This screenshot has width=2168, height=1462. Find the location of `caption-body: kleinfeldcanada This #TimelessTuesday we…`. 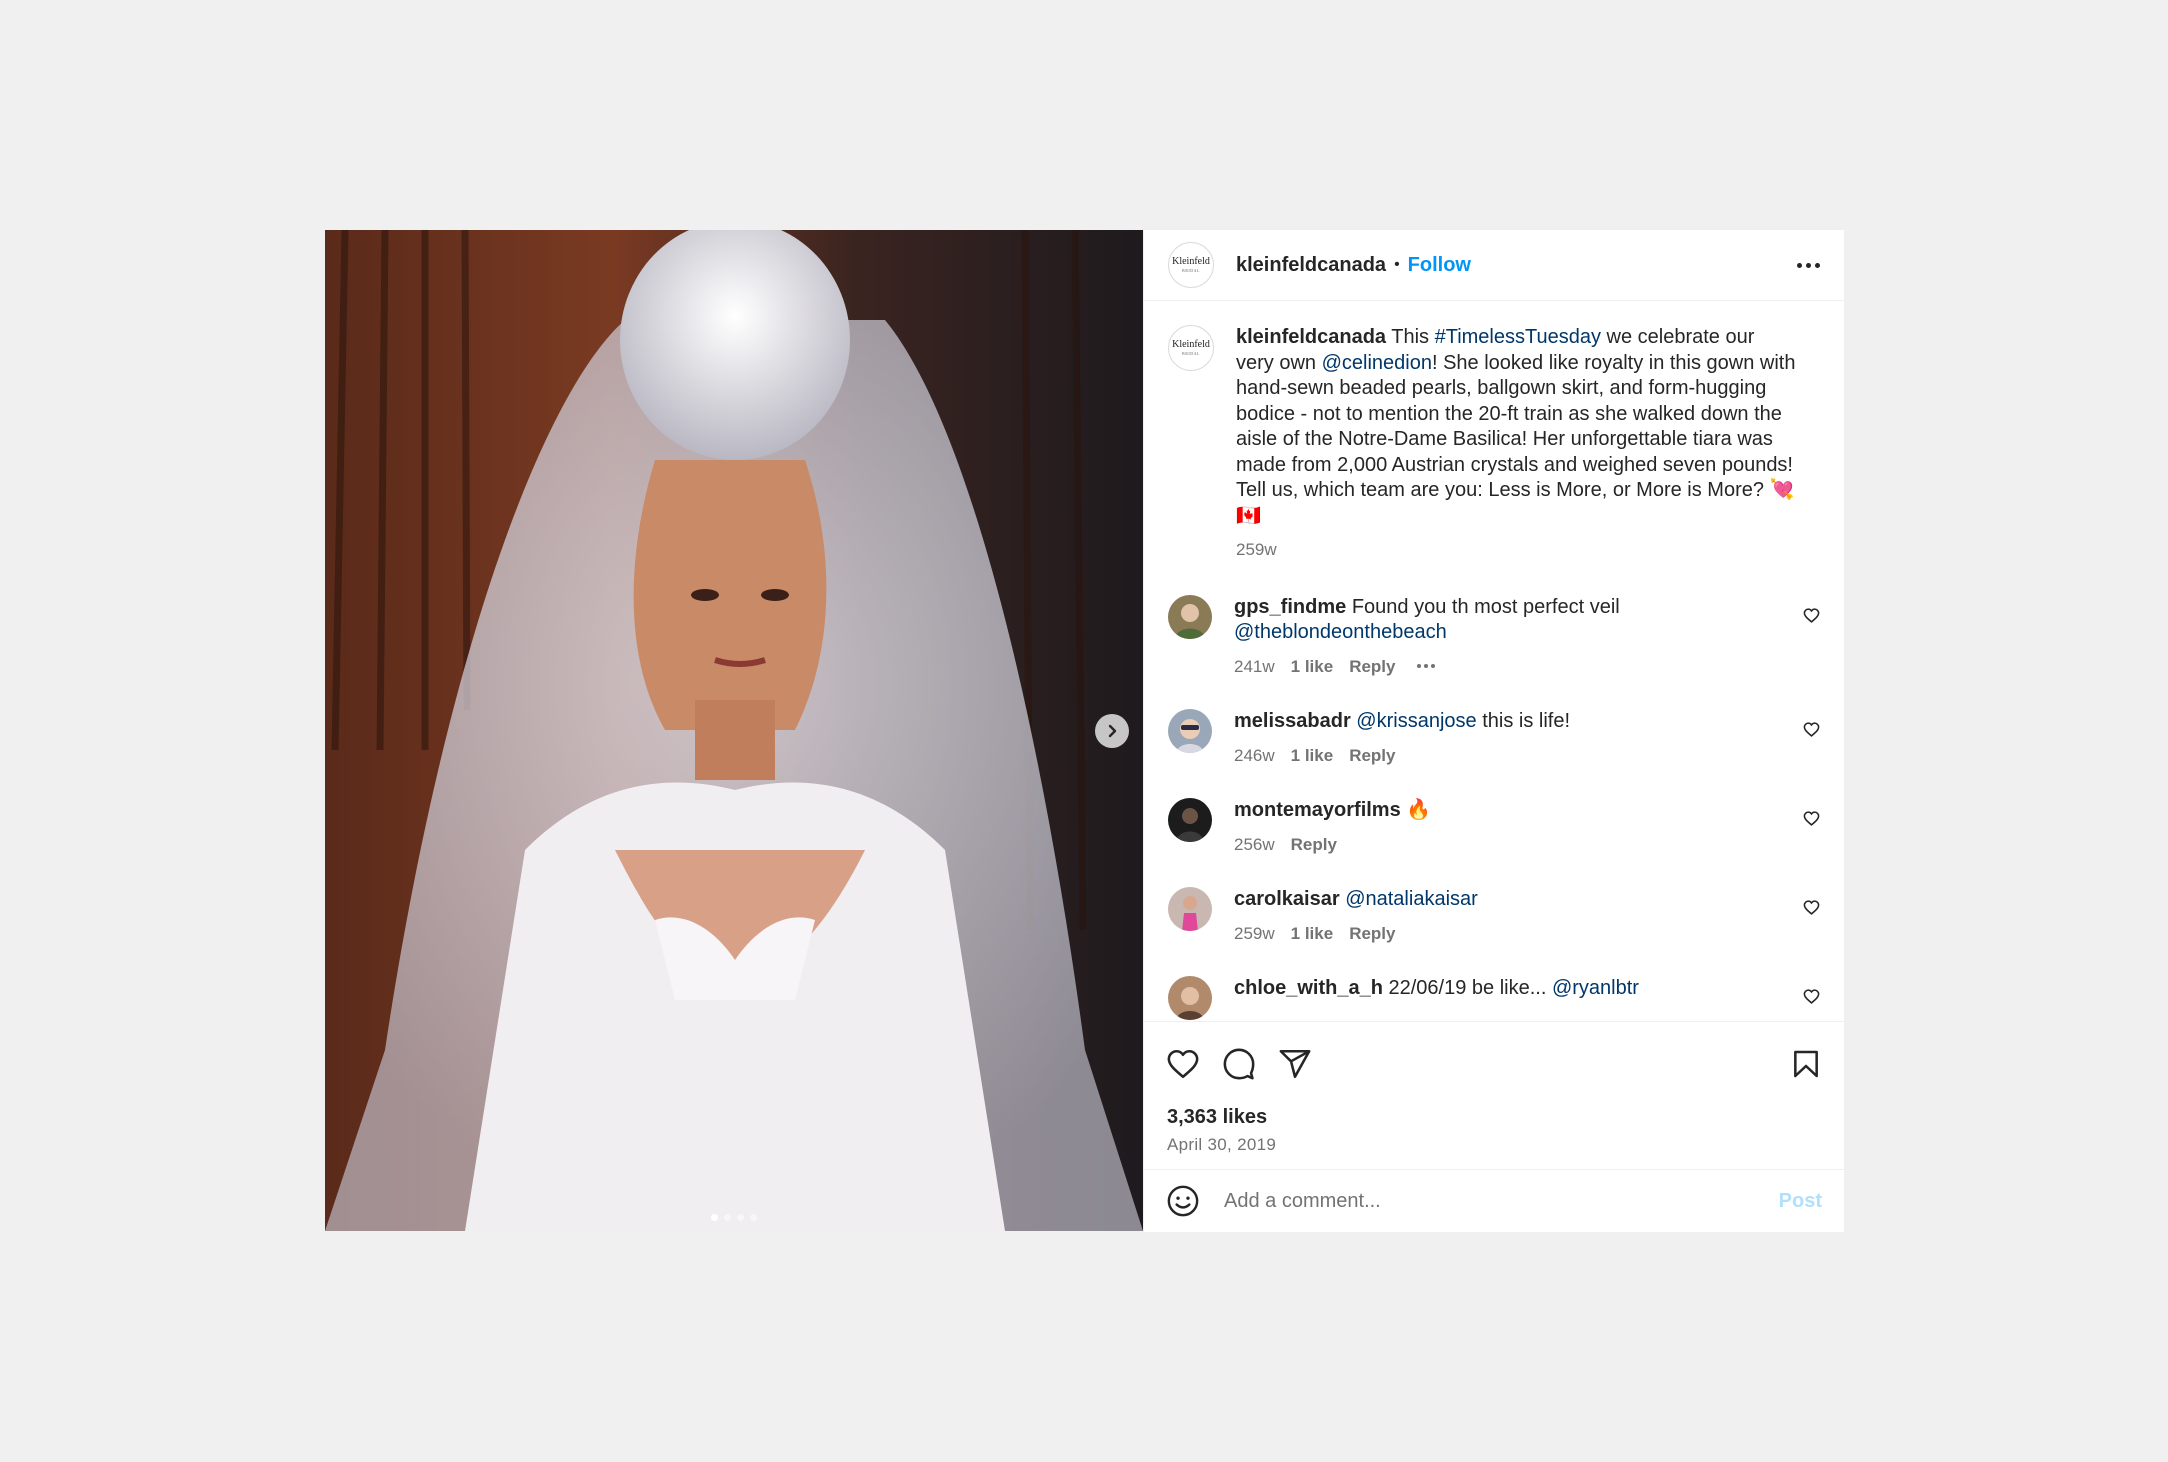

caption-body: kleinfeldcanada This #TimelessTuesday we… is located at coordinates (1516, 444).